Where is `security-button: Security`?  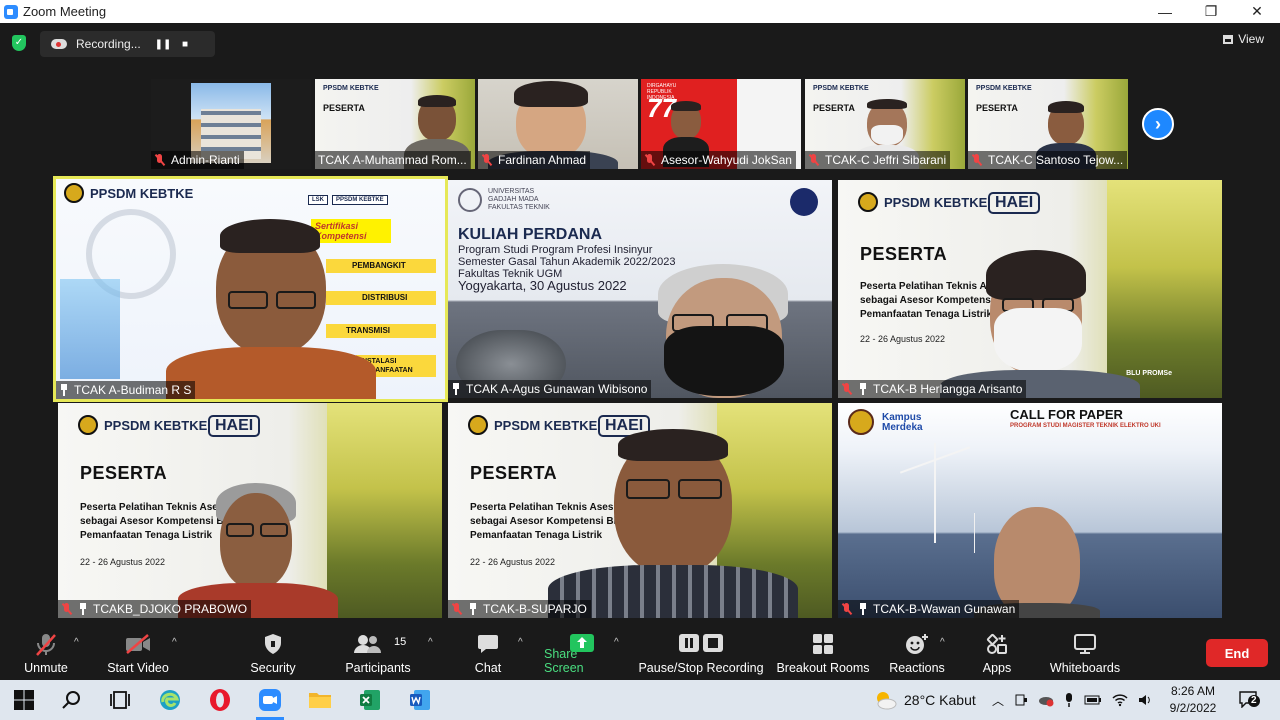 security-button: Security is located at coordinates (273, 653).